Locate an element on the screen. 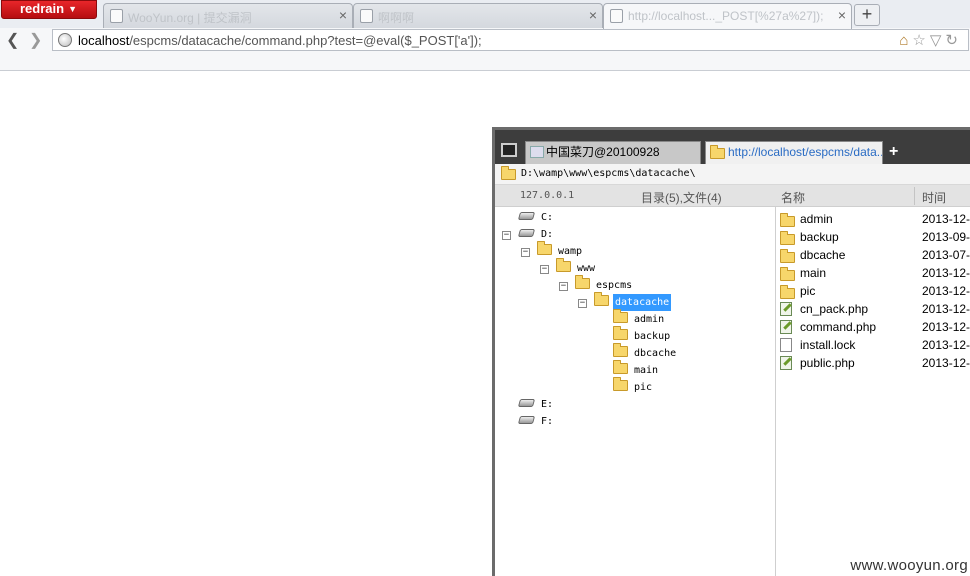 This screenshot has height=576, width=970. file-row: main 2013-12-11 is located at coordinates (873, 273).